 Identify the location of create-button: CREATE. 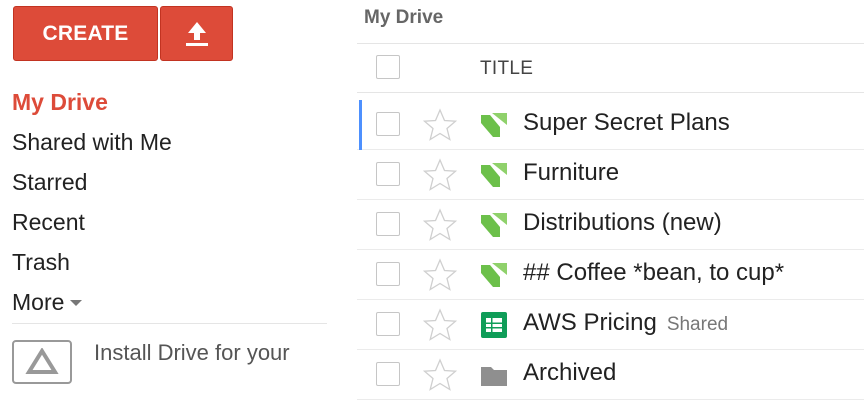
(85, 33).